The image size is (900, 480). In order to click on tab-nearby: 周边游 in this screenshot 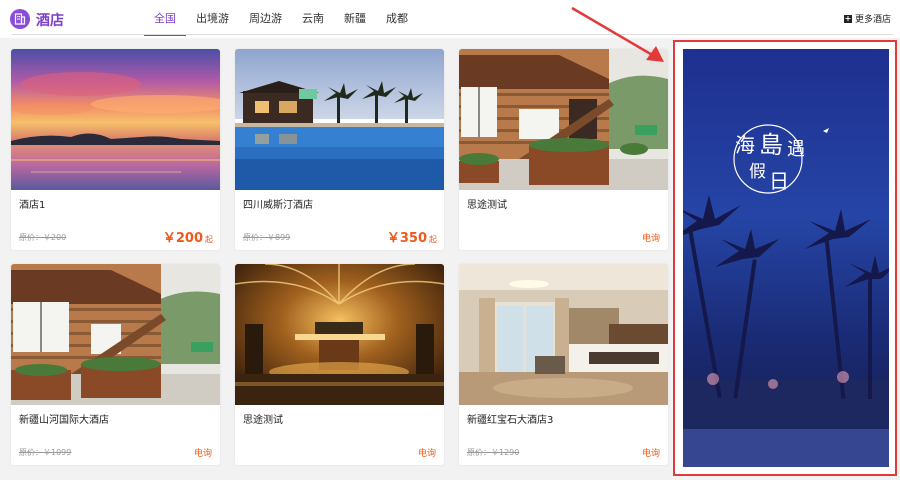, I will do `click(265, 17)`.